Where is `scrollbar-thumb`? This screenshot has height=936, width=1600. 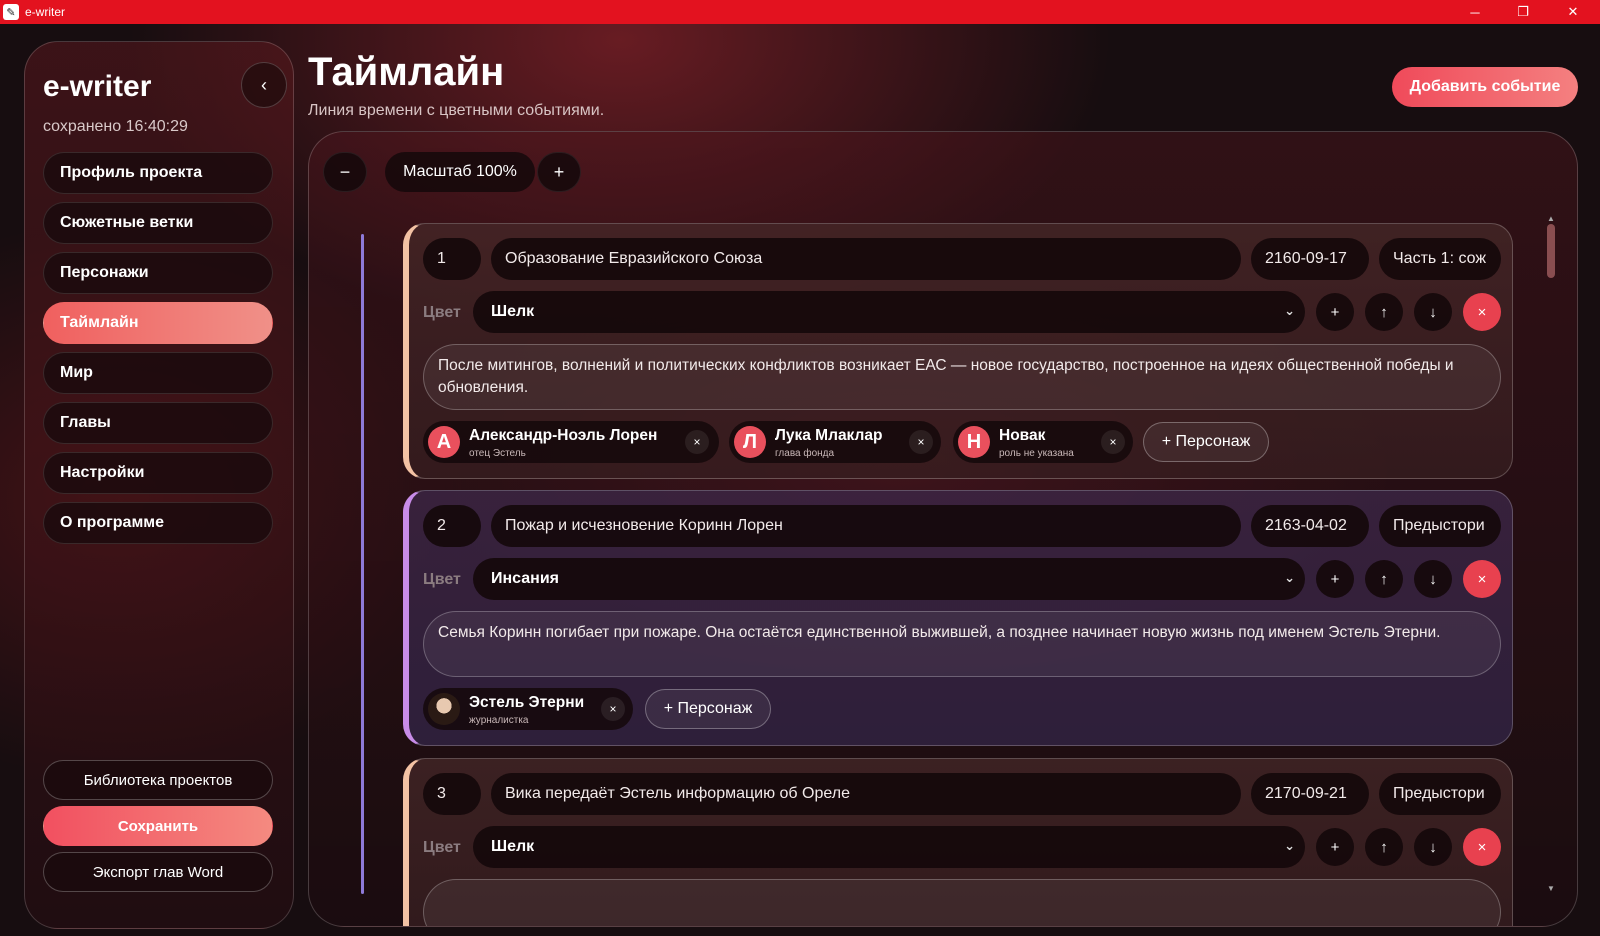 scrollbar-thumb is located at coordinates (1551, 251).